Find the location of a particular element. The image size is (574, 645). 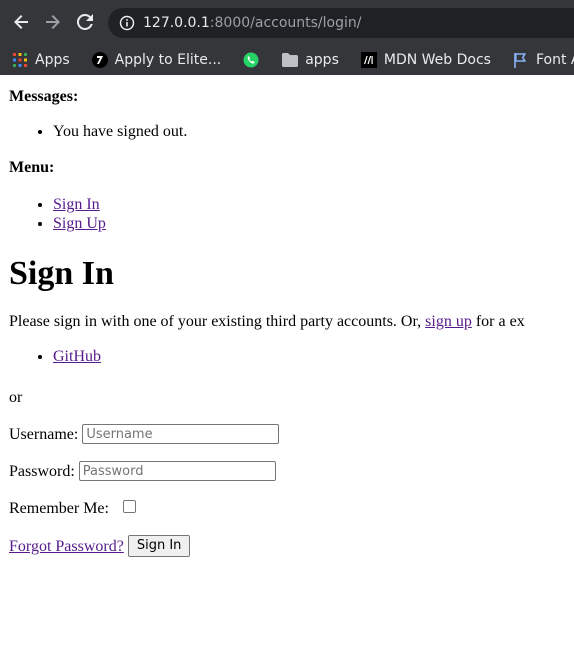

bookmark-apps: Apps is located at coordinates (41, 60).